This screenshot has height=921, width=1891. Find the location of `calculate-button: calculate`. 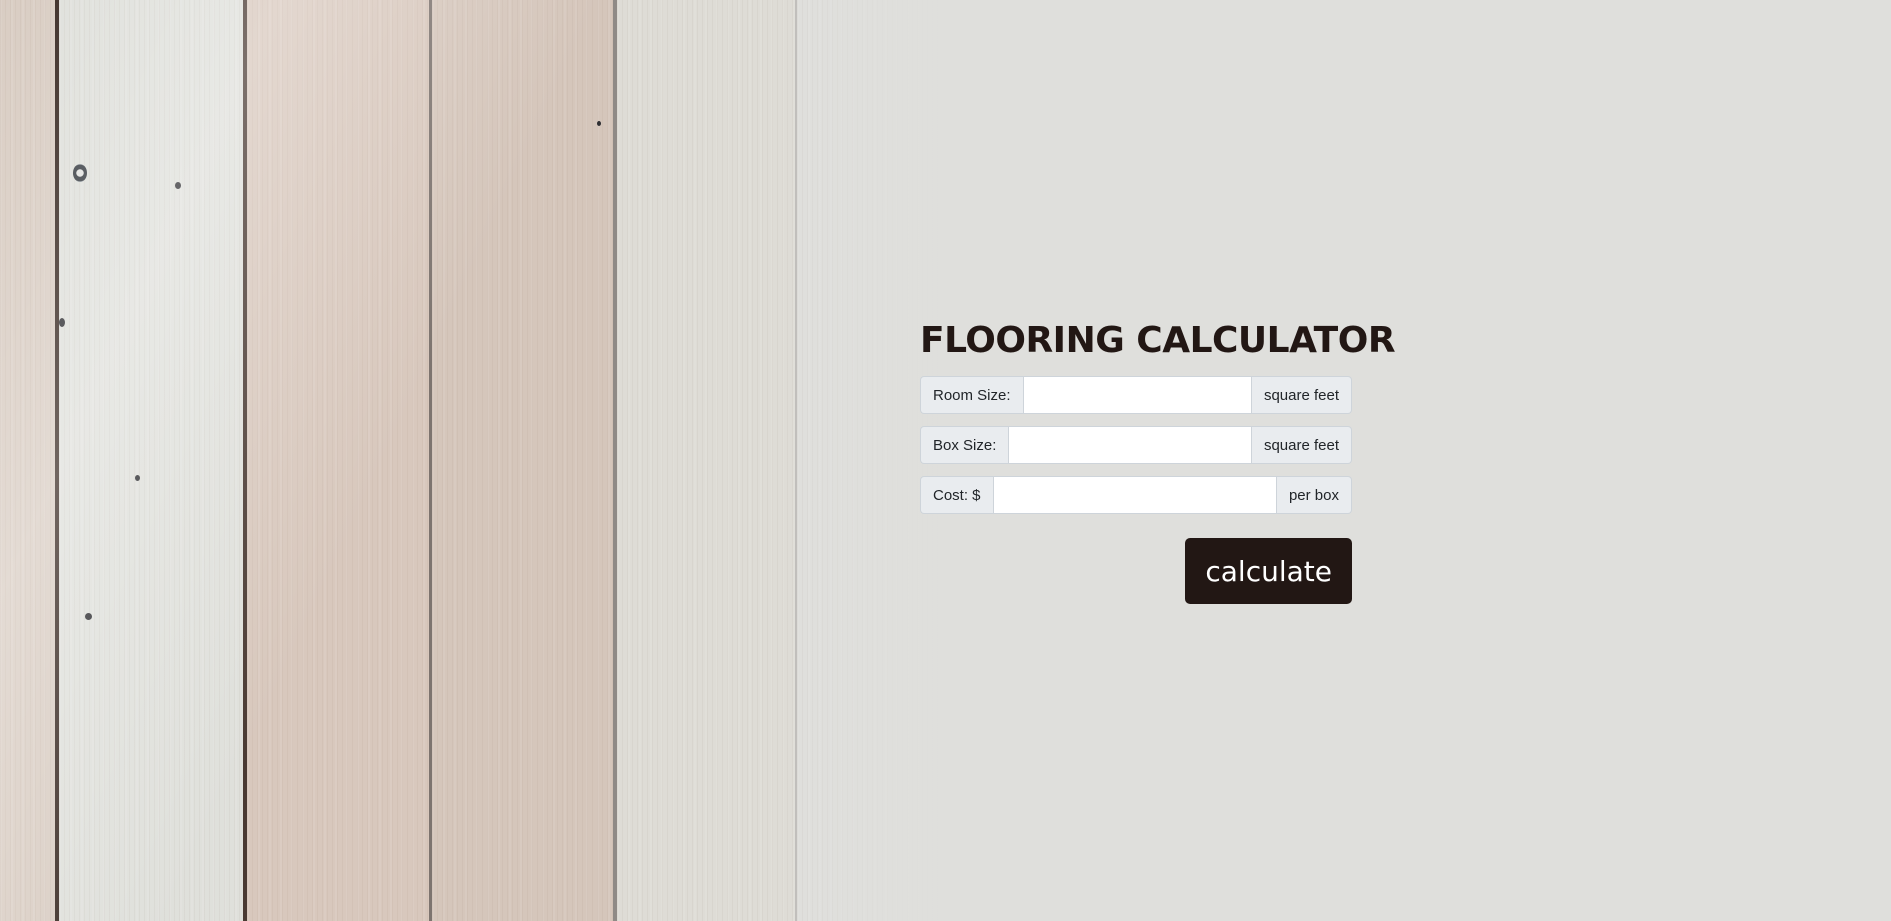

calculate-button: calculate is located at coordinates (1268, 571).